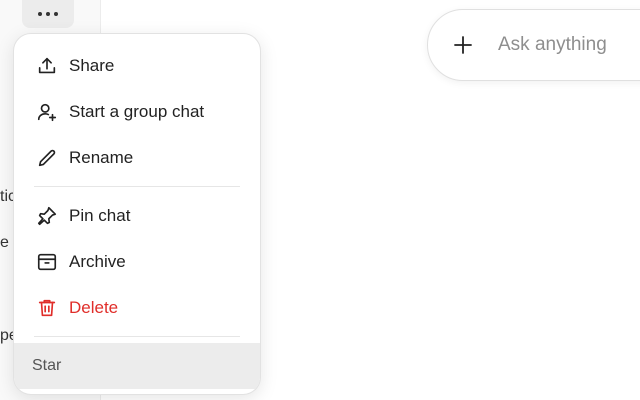  Describe the element at coordinates (47, 308) in the screenshot. I see `trash-icon` at that location.